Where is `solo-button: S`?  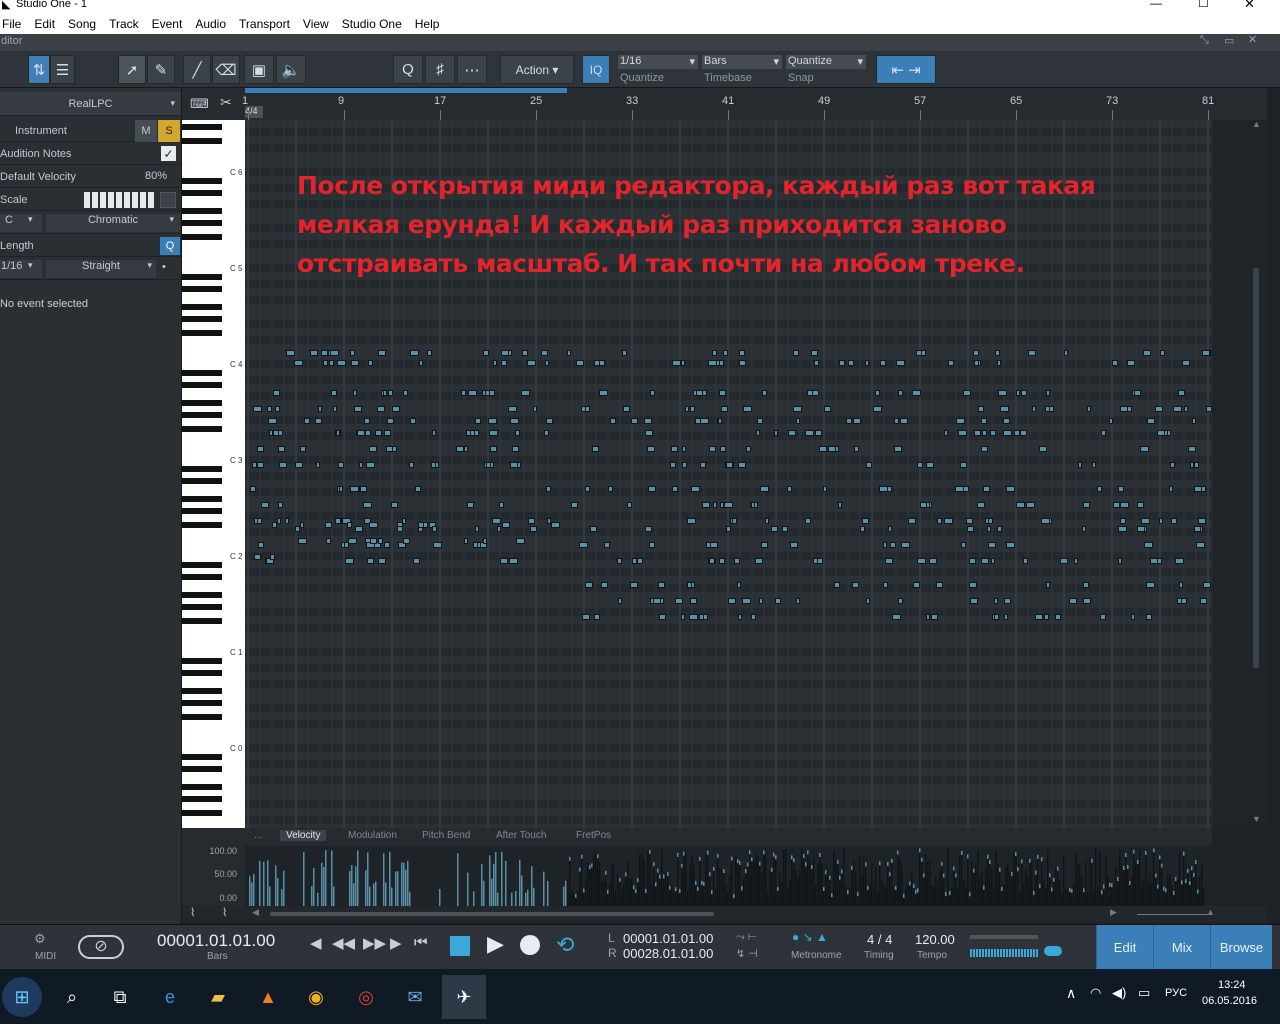 solo-button: S is located at coordinates (169, 131).